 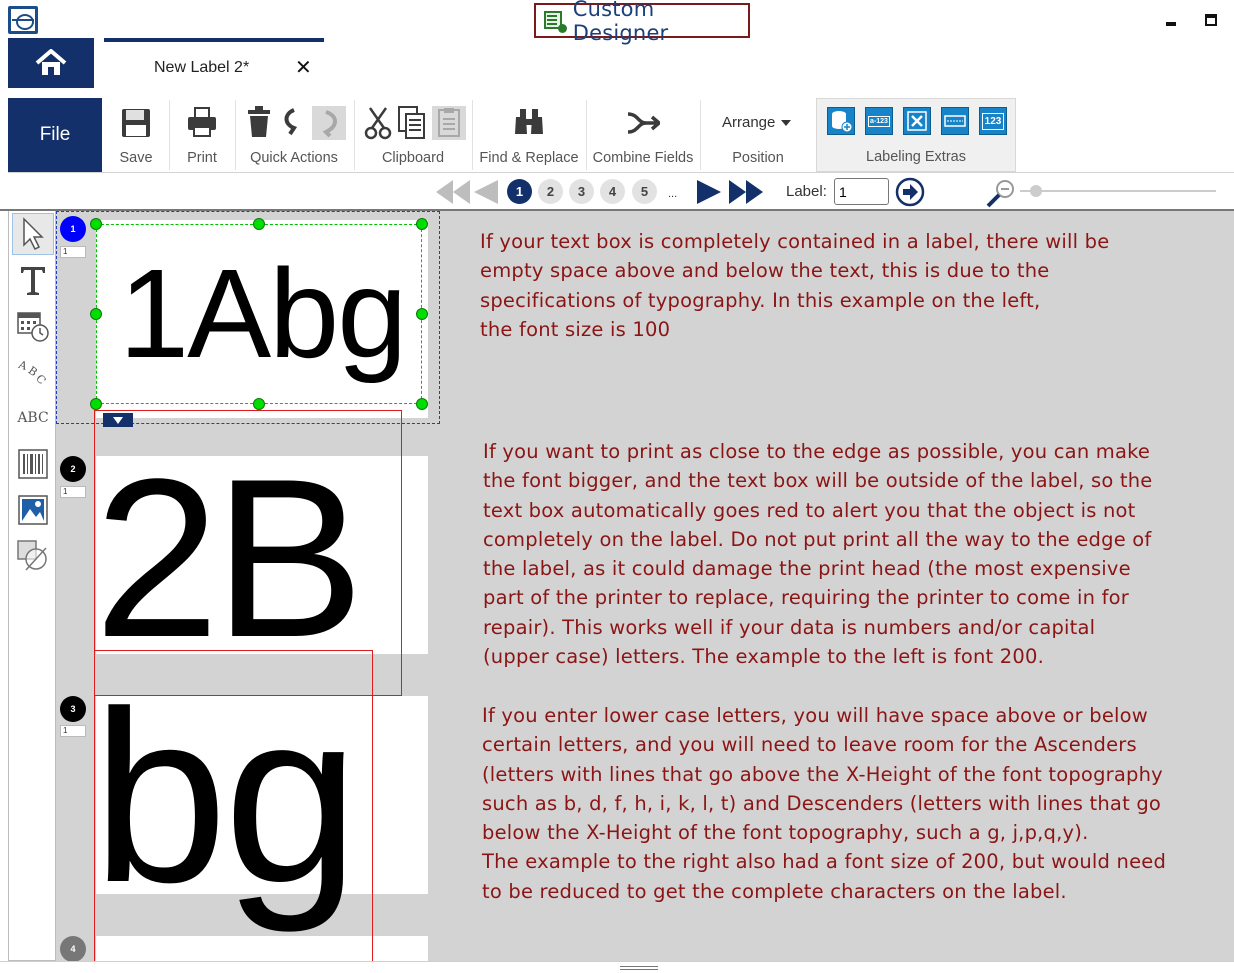 I want to click on image-icon, so click(x=33, y=510).